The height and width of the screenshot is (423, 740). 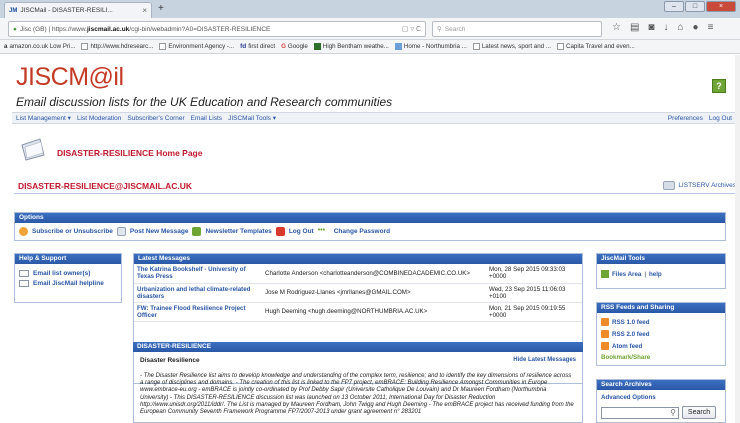 I want to click on message-date: Mon, 21 Sep 2015 09:19:55 +0000, so click(x=534, y=312).